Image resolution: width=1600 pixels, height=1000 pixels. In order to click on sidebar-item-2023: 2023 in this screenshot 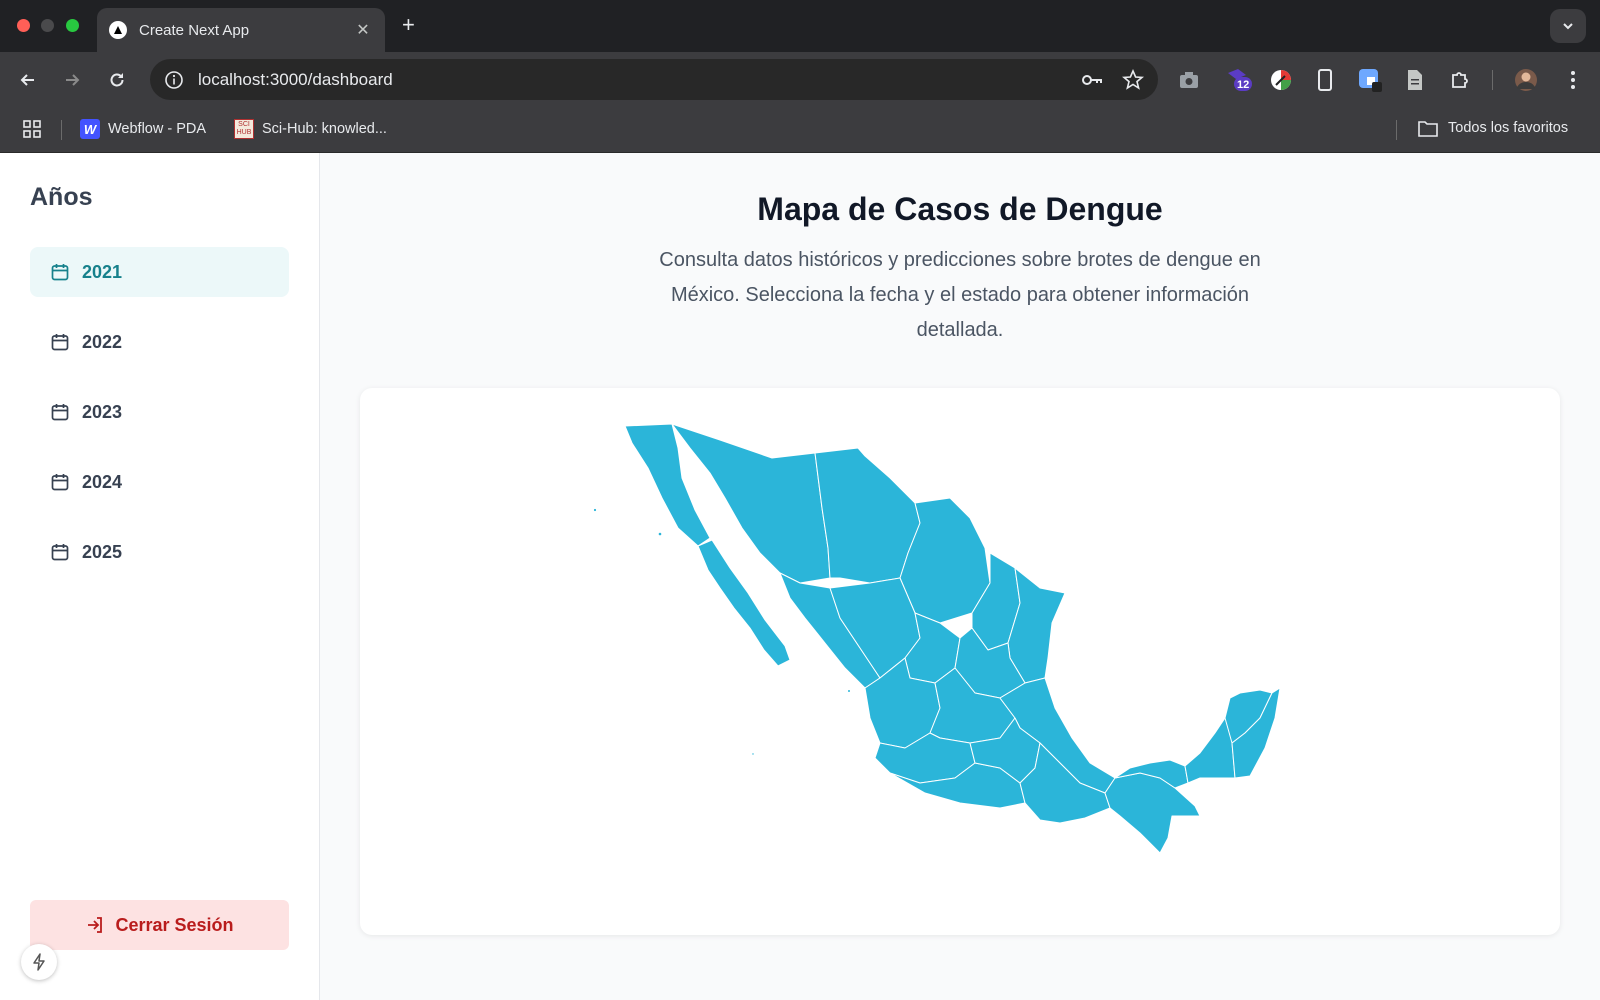, I will do `click(159, 412)`.